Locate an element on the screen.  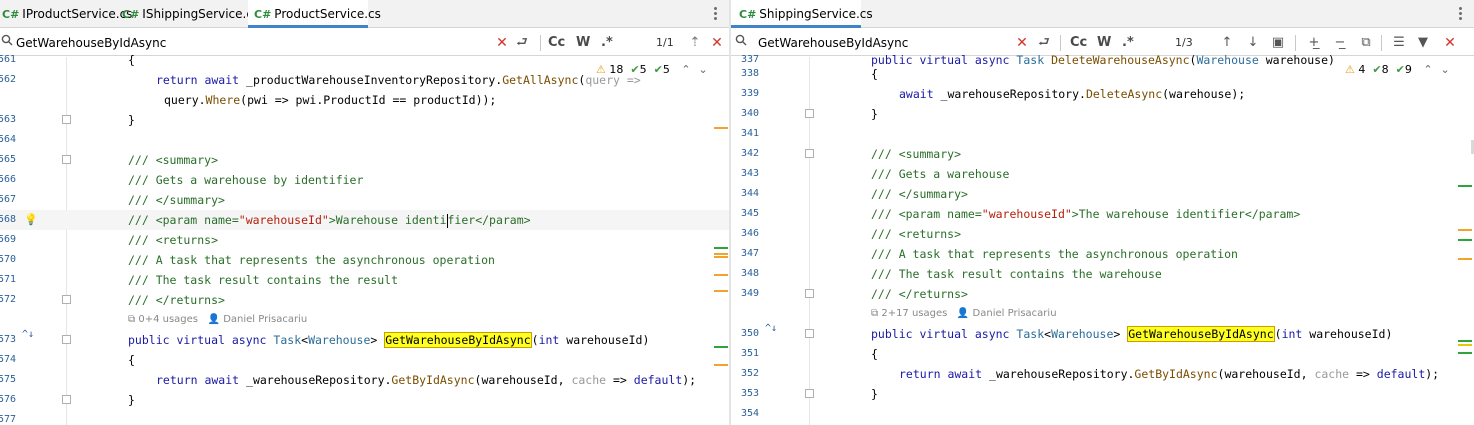
inspection-widget: ⚠ 18 ✔5 ✔5 ⌃ ⌄ is located at coordinates (652, 70).